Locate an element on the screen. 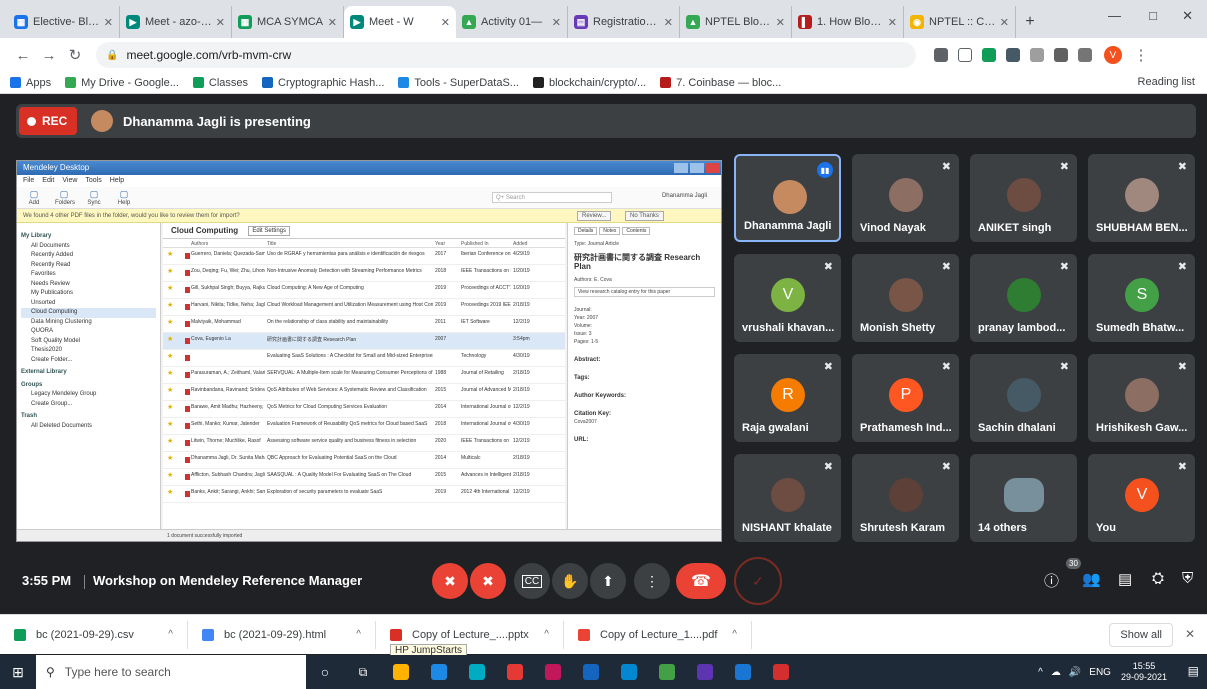 This screenshot has height=689, width=1207. browser-tab: ▶ Meet - W ✕ is located at coordinates (400, 22).